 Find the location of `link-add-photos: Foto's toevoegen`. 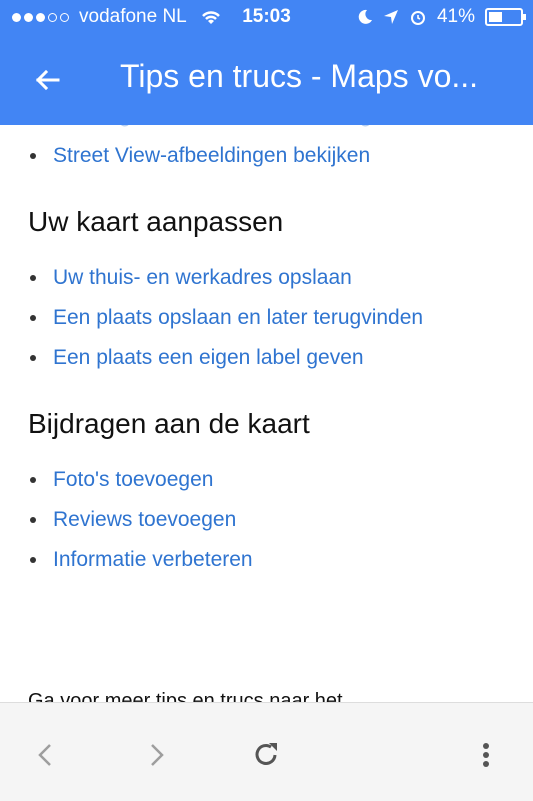

link-add-photos: Foto's toevoegen is located at coordinates (266, 480).